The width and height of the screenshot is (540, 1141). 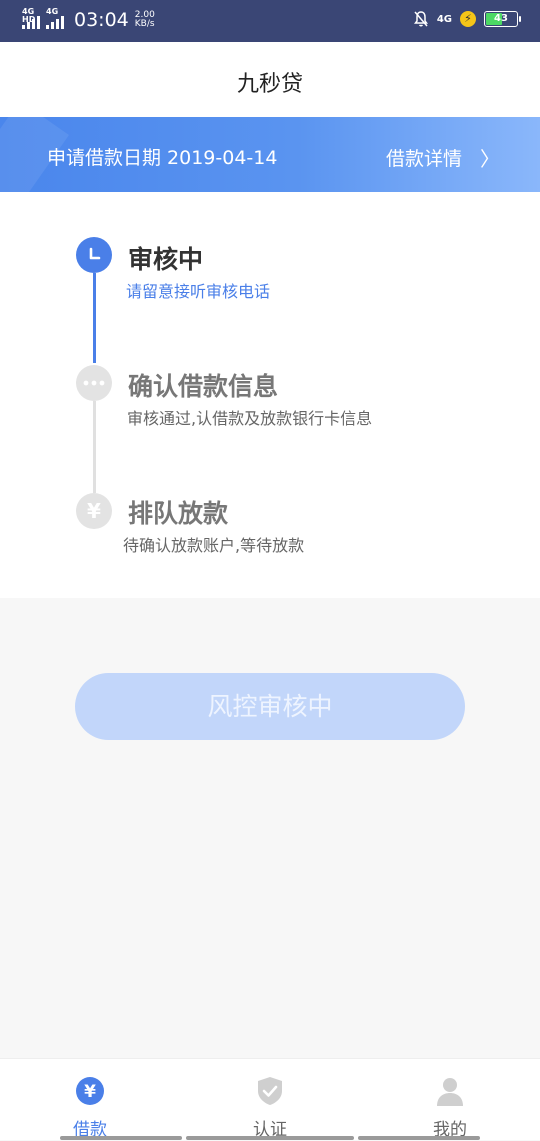 What do you see at coordinates (270, 1091) in the screenshot?
I see `shield-check-icon` at bounding box center [270, 1091].